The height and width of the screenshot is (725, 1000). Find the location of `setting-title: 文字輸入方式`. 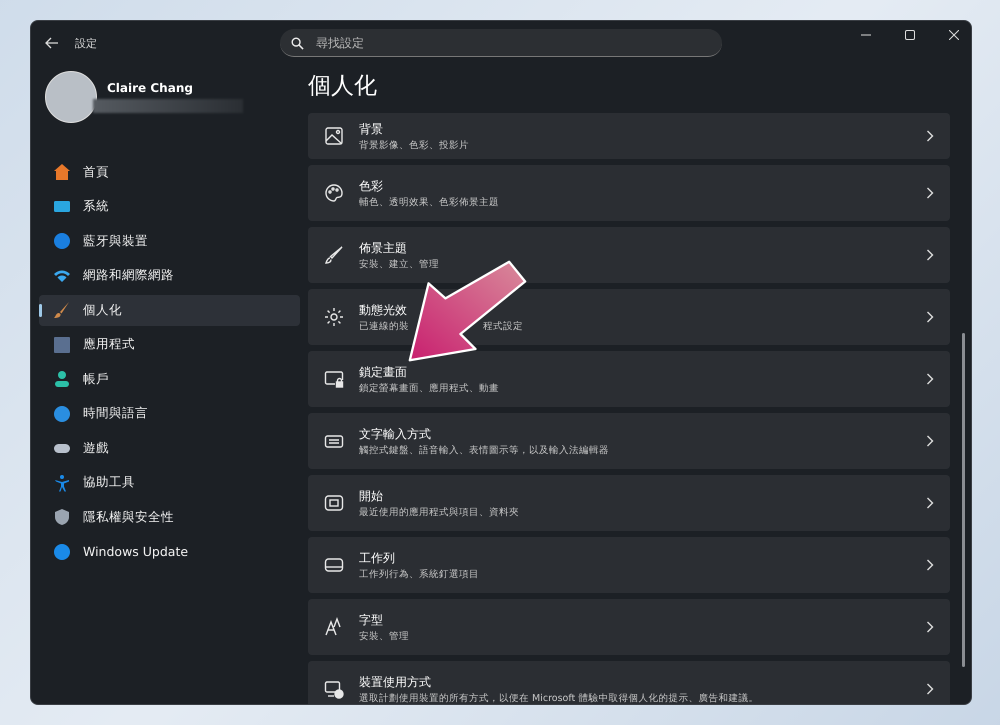

setting-title: 文字輸入方式 is located at coordinates (395, 434).